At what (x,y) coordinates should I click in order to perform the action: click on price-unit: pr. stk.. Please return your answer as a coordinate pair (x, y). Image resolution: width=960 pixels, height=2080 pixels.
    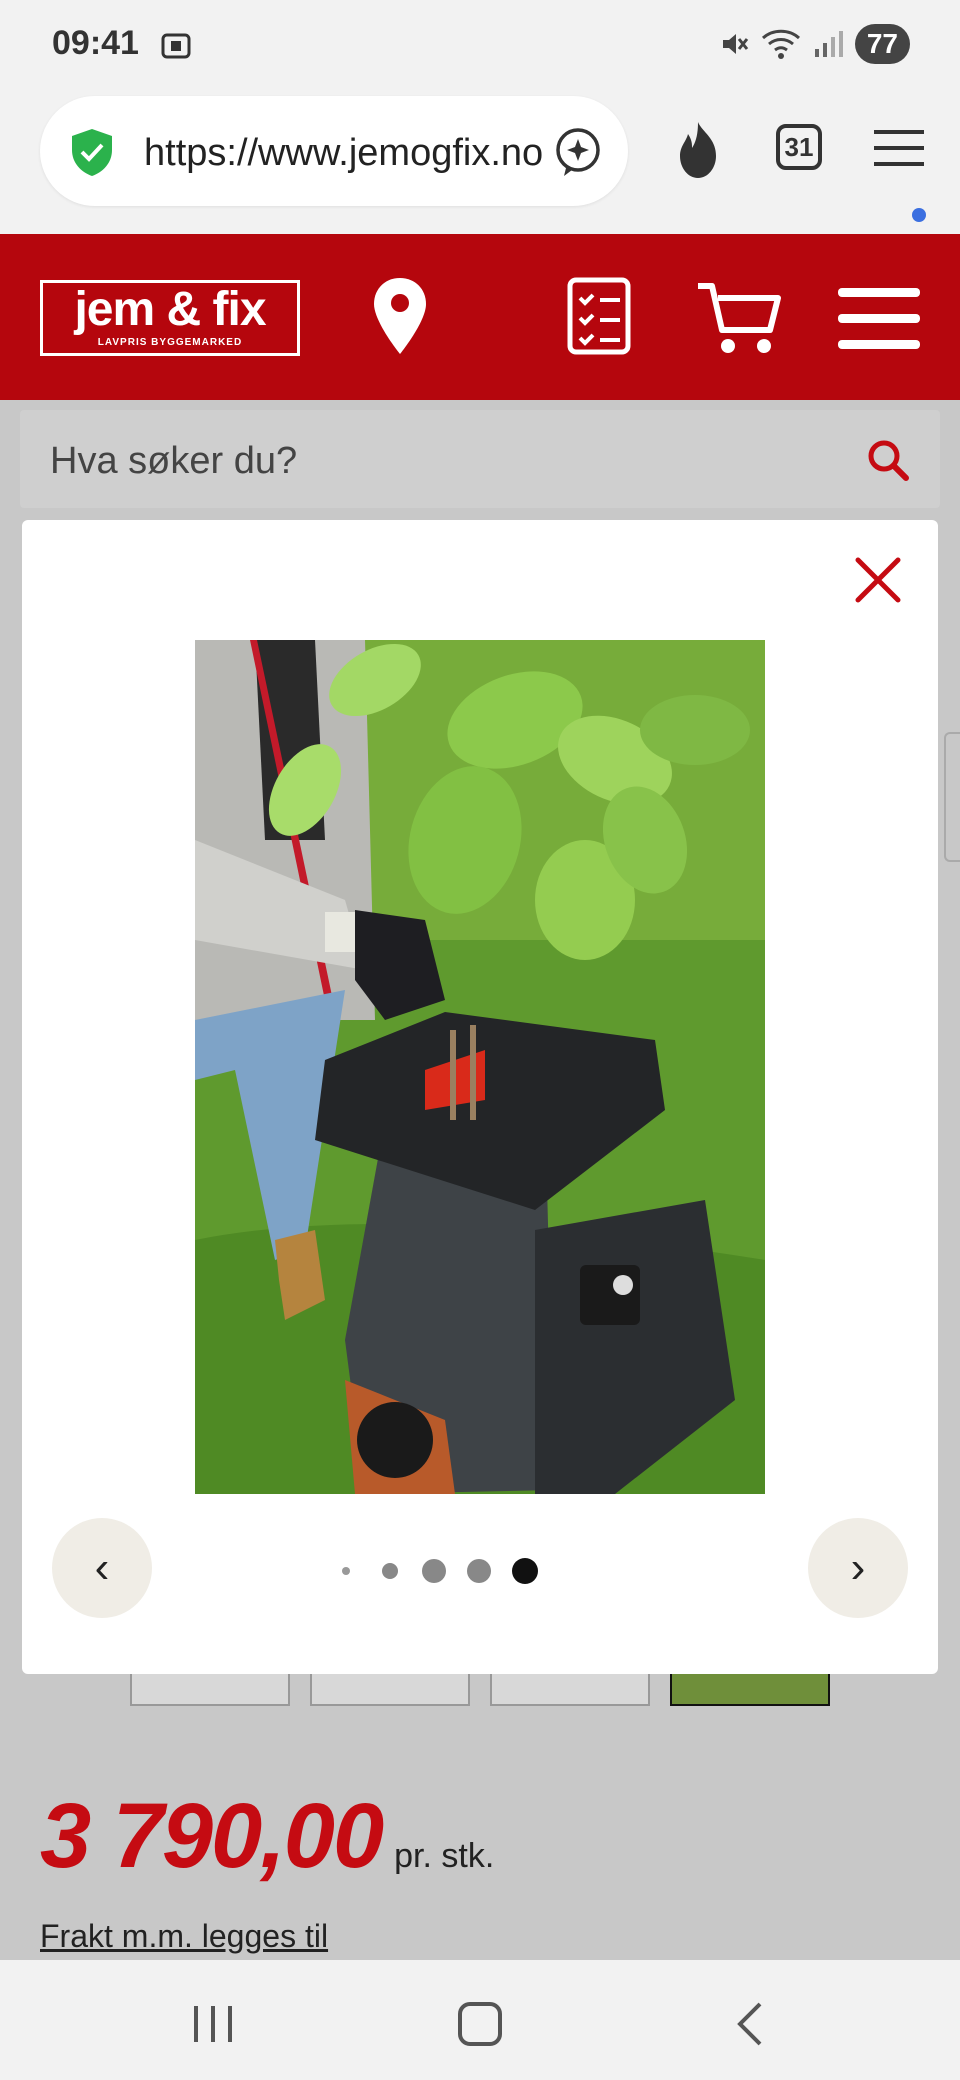
    Looking at the image, I should click on (444, 1856).